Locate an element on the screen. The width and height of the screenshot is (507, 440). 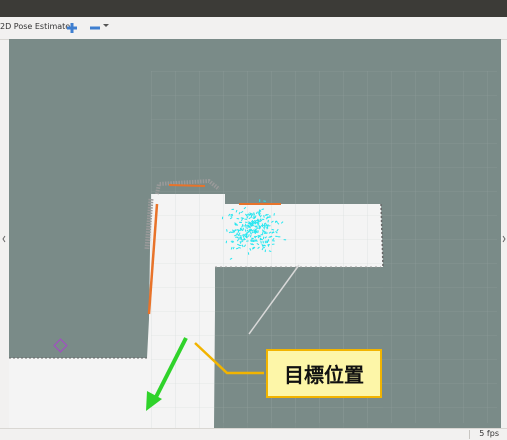
fps-readout: 5 fps is located at coordinates (489, 433).